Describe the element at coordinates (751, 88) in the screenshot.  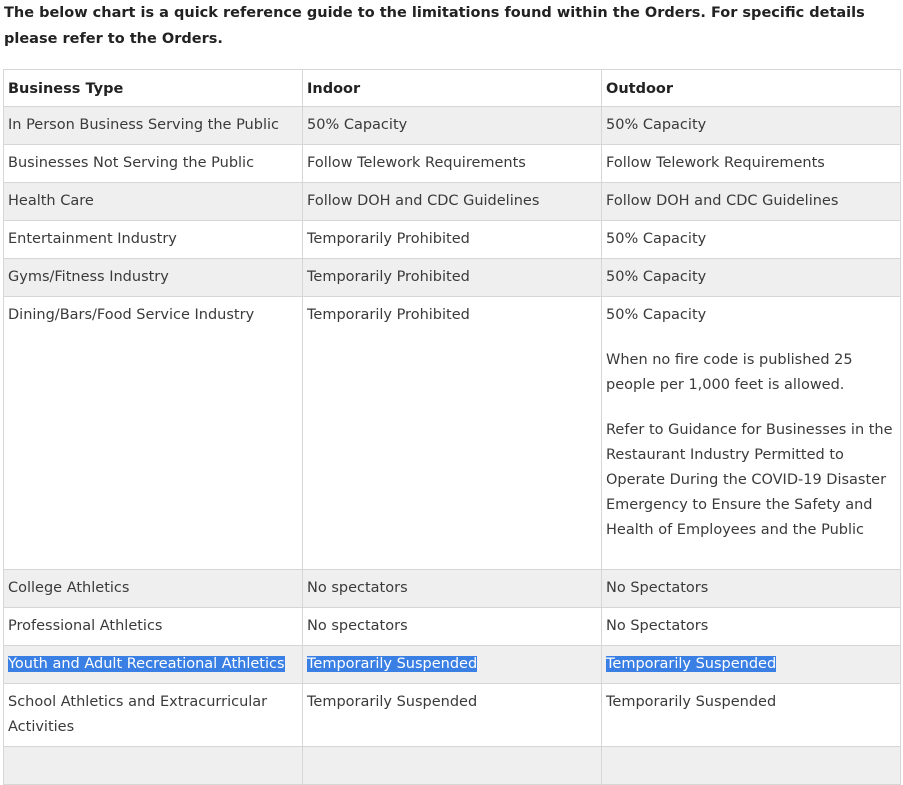
I see `header-outdoor: Outdoor` at that location.